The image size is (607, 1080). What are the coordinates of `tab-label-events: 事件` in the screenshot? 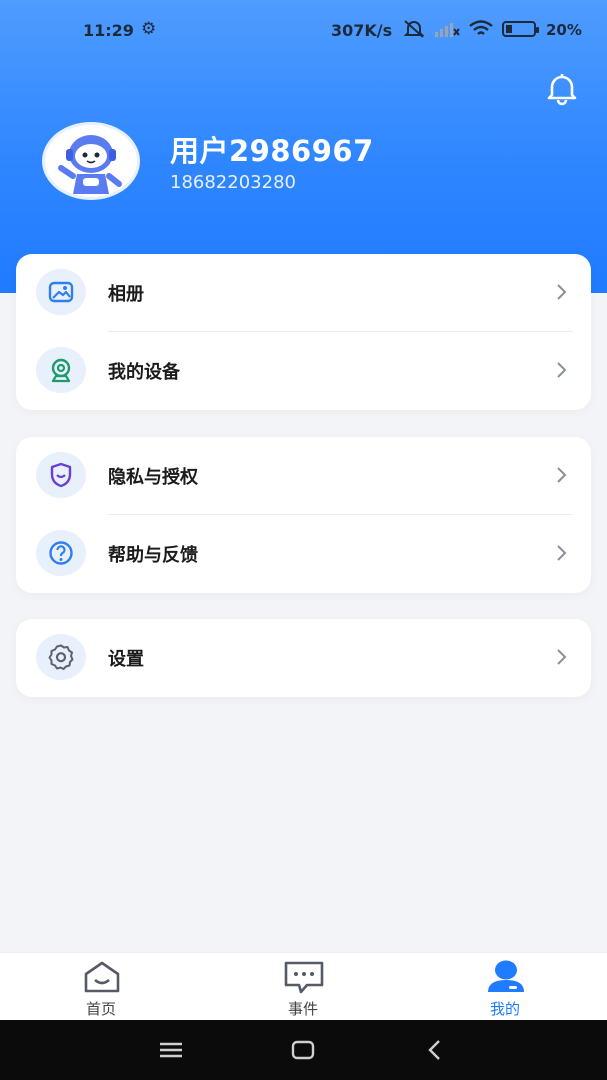 It's located at (302, 1009).